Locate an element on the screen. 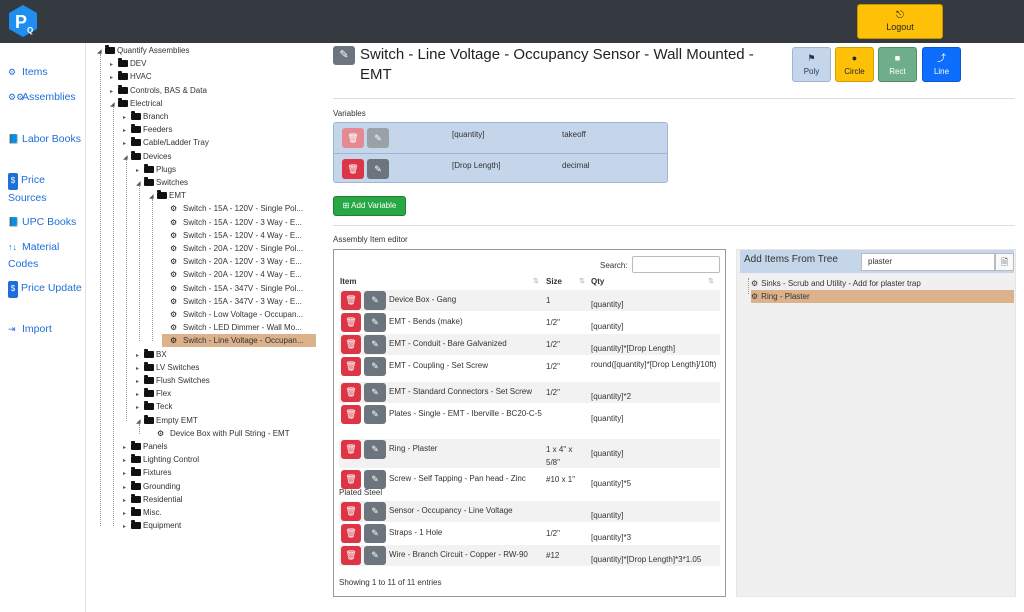 This screenshot has height=612, width=1024. tree-folder-node: ◢ EMT is located at coordinates (167, 195).